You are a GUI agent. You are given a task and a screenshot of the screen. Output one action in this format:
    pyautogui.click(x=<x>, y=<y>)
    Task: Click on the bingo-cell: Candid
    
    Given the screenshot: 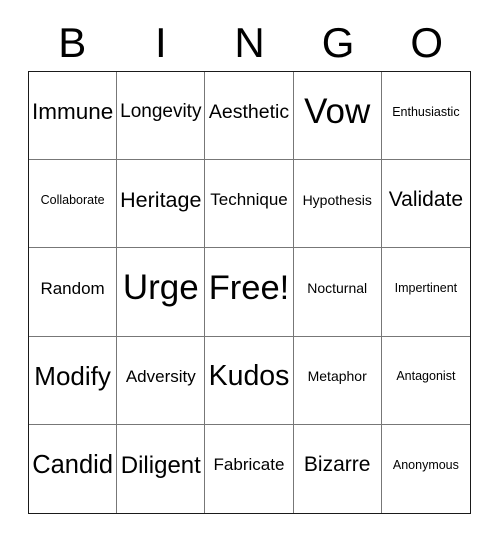 What is the action you would take?
    pyautogui.click(x=73, y=468)
    